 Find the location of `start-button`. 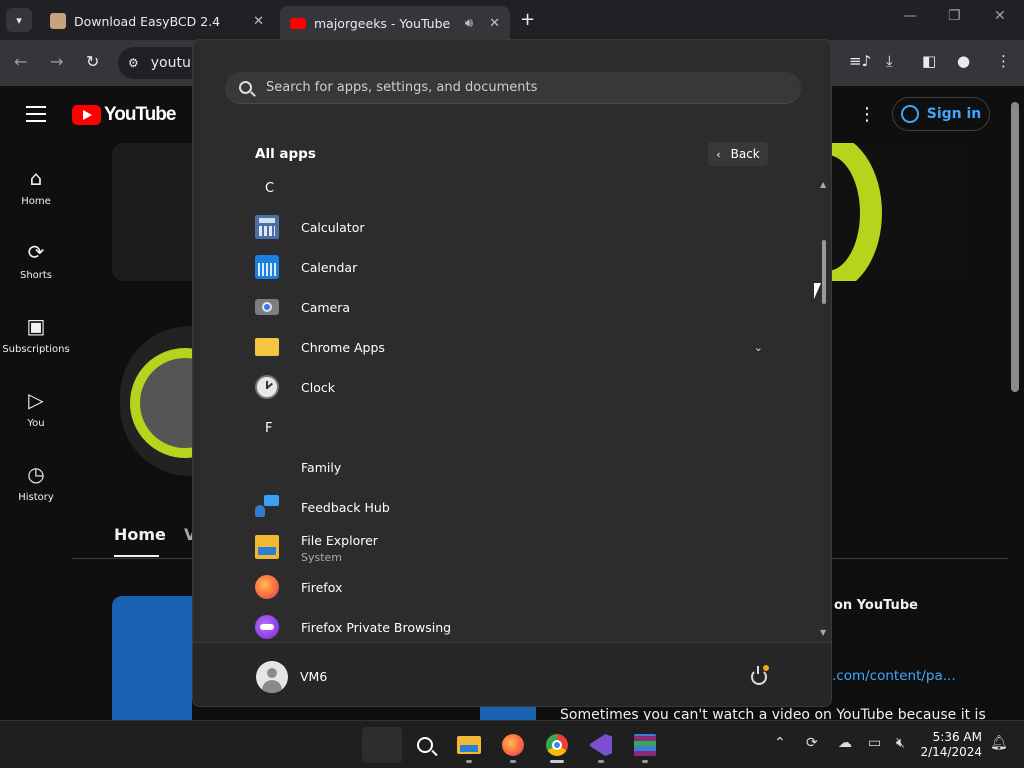

start-button is located at coordinates (382, 745).